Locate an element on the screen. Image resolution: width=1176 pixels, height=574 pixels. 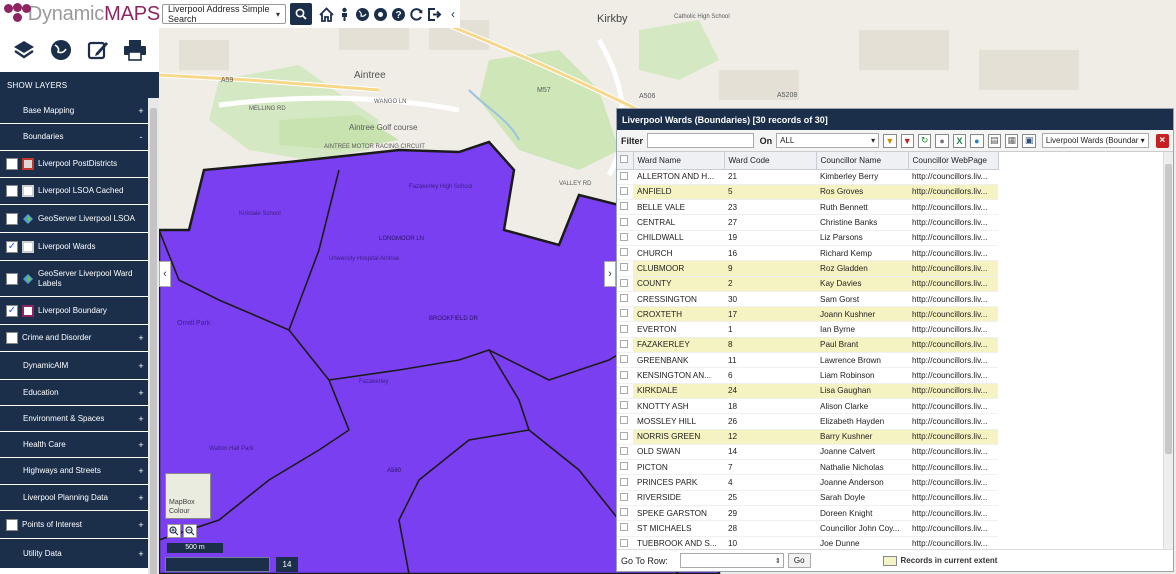
layer-liverpool-lsoa-cached: Liverpool LSOA Cached is located at coordinates (74, 191).